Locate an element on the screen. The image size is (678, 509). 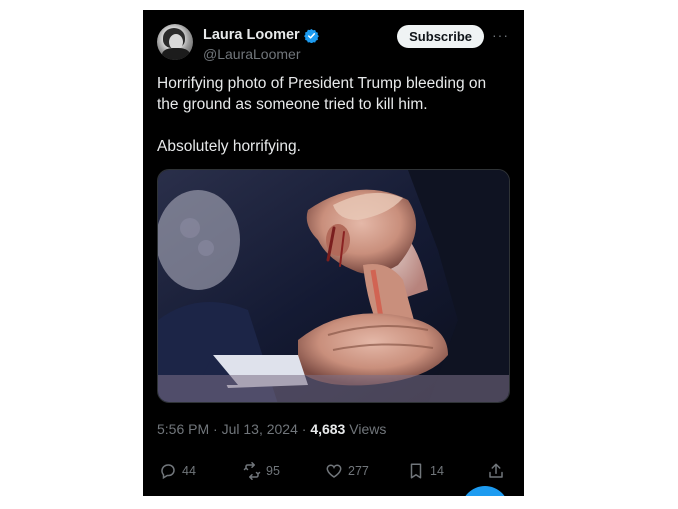
tweet-timestamp: 5:56 PM · Jul 13, 2024 · is located at coordinates (233, 429).